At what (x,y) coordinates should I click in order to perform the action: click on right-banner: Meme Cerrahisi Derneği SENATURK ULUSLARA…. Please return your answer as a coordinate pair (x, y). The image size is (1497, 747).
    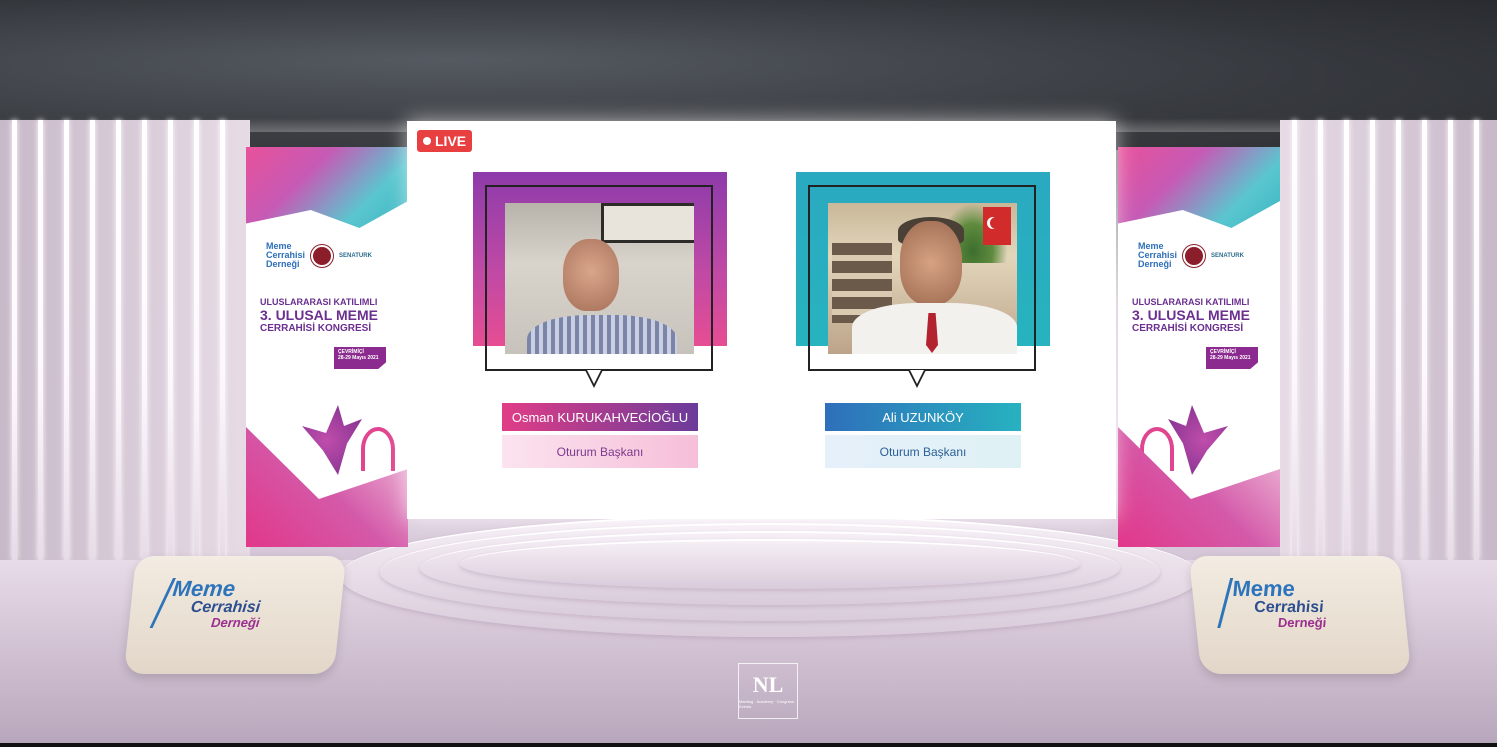
    Looking at the image, I should click on (1199, 347).